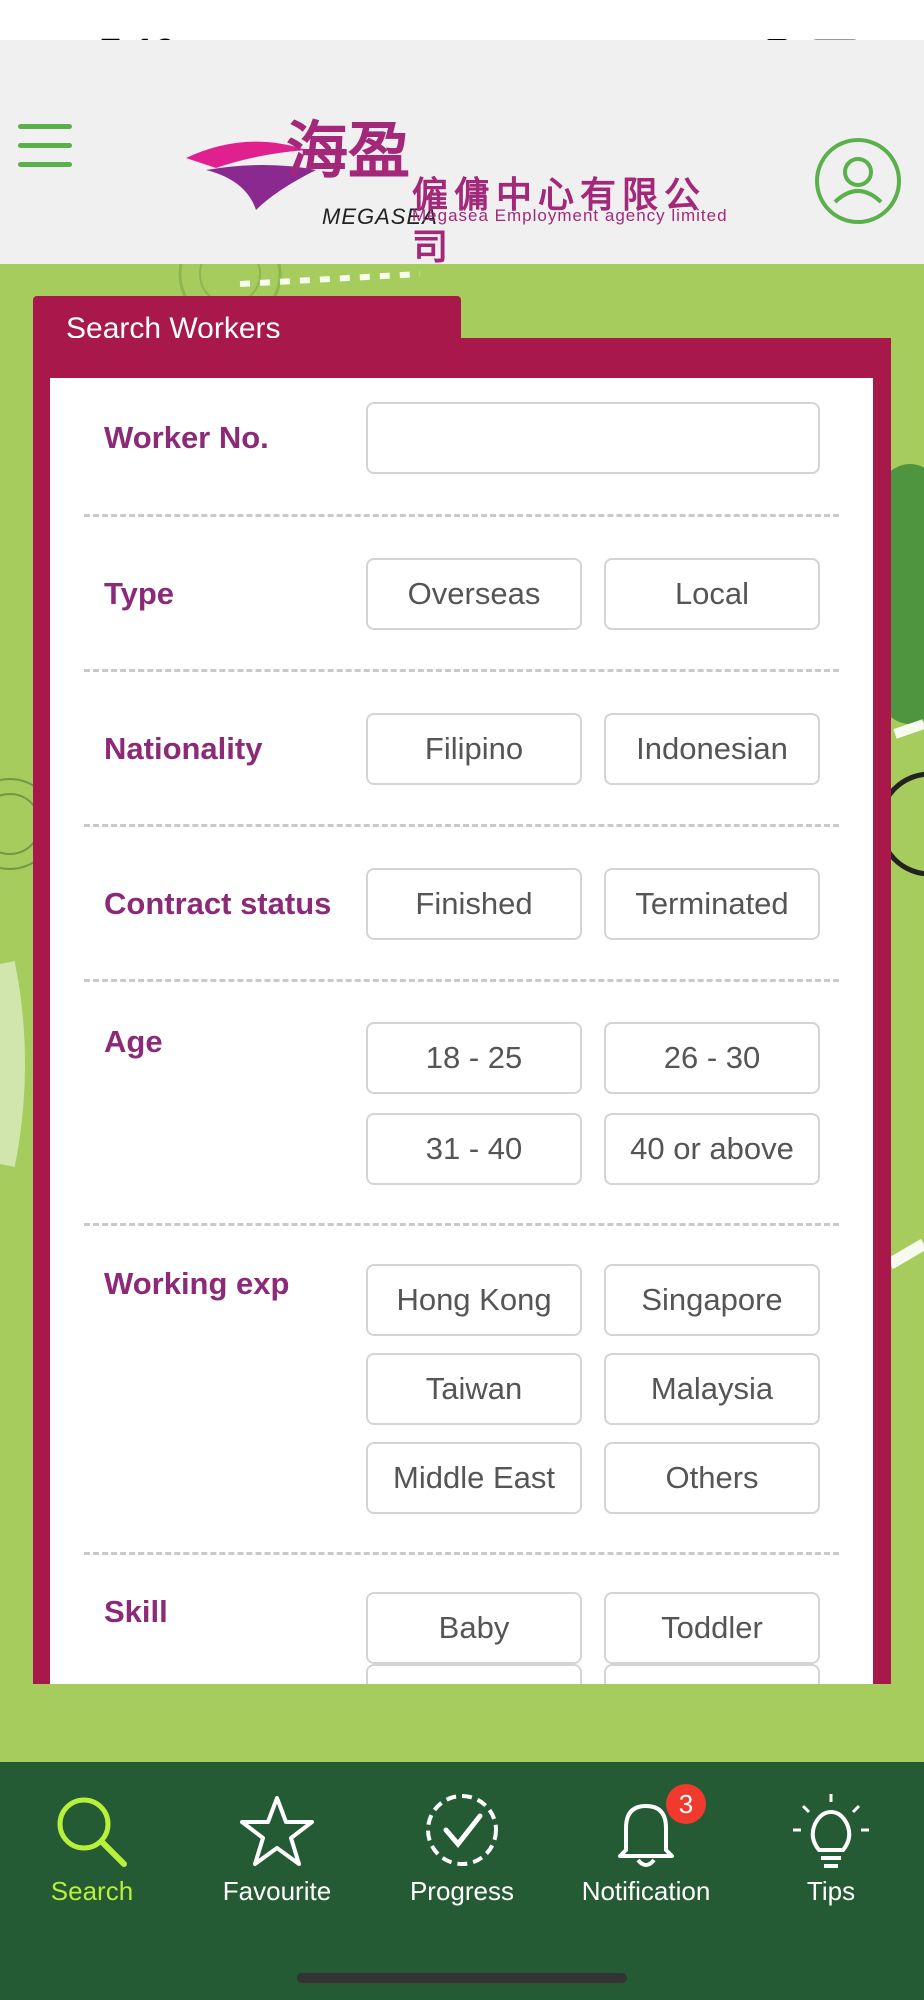  I want to click on tab-notification-label: Notification, so click(646, 1891).